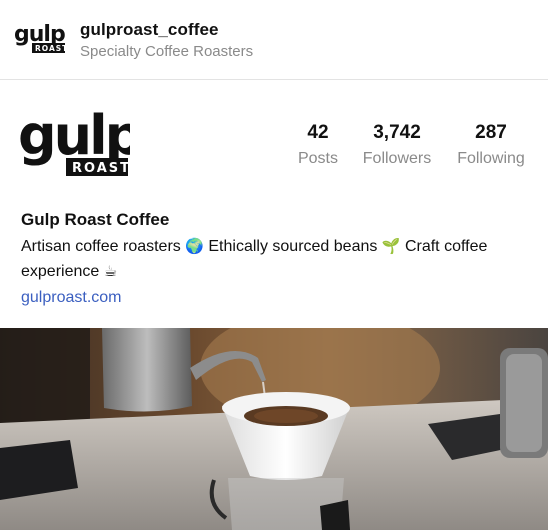 The height and width of the screenshot is (530, 548). Describe the element at coordinates (40, 37) in the screenshot. I see `gulp-roast-logo-icon: gulp ROAST` at that location.